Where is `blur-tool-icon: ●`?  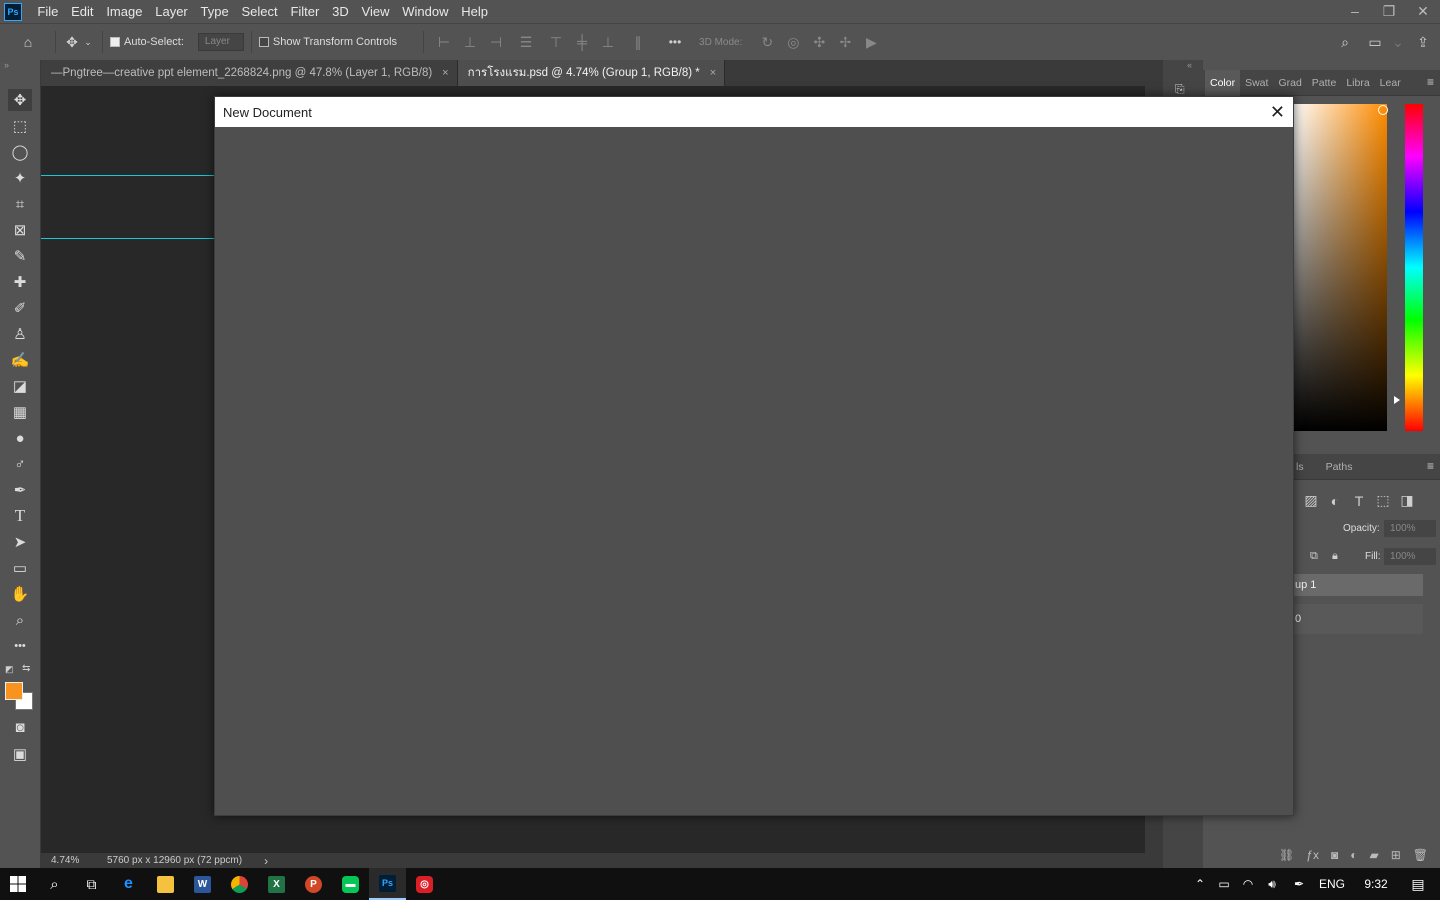
blur-tool-icon: ● is located at coordinates (20, 438).